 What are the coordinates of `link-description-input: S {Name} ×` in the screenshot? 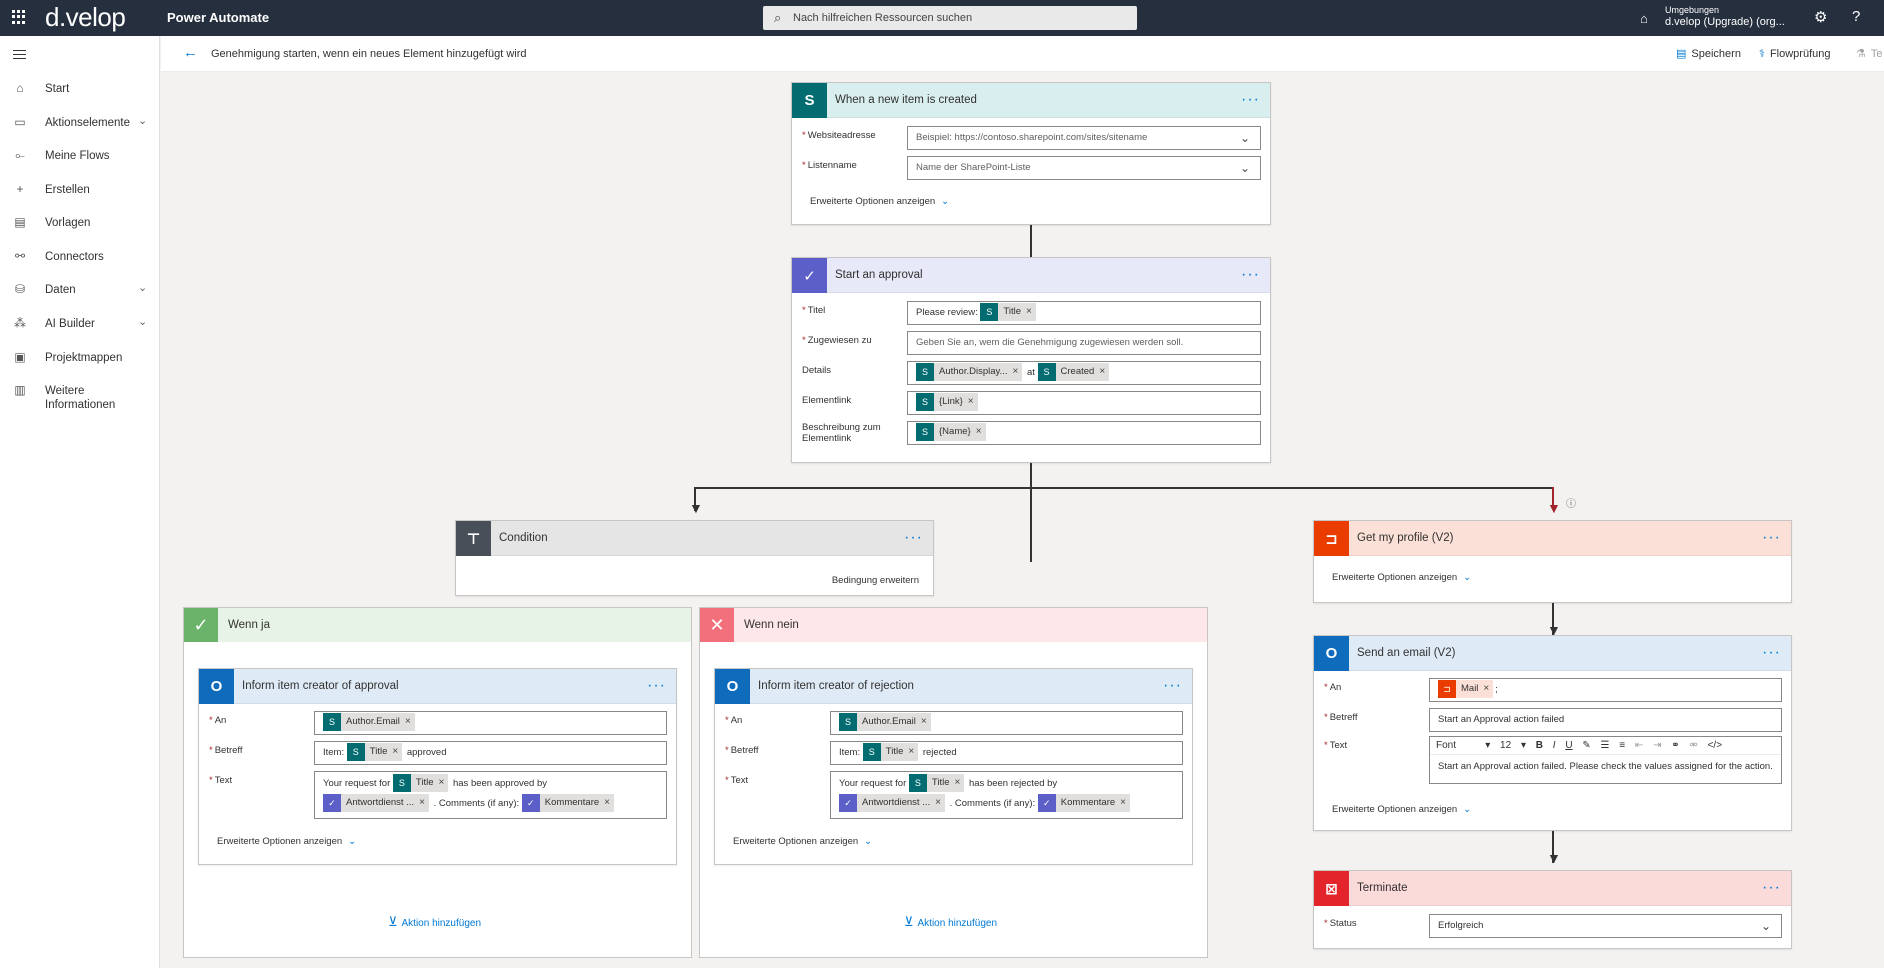 It's located at (1084, 433).